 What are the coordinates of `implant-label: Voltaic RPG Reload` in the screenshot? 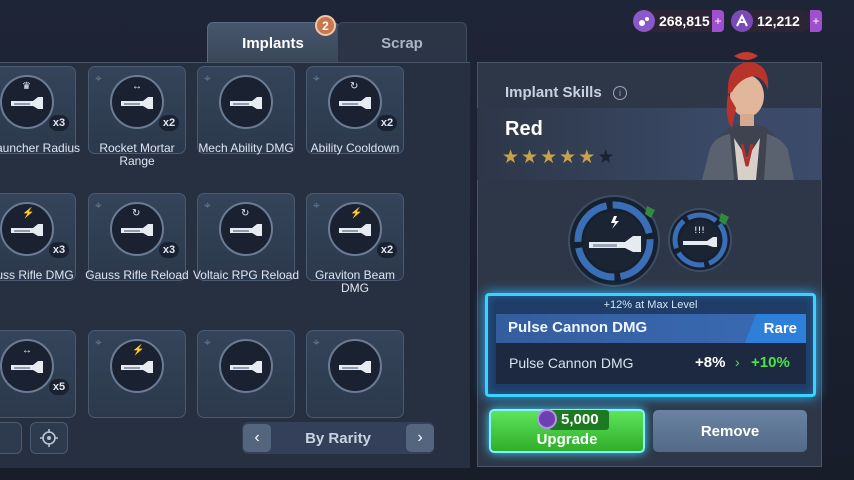 It's located at (246, 275).